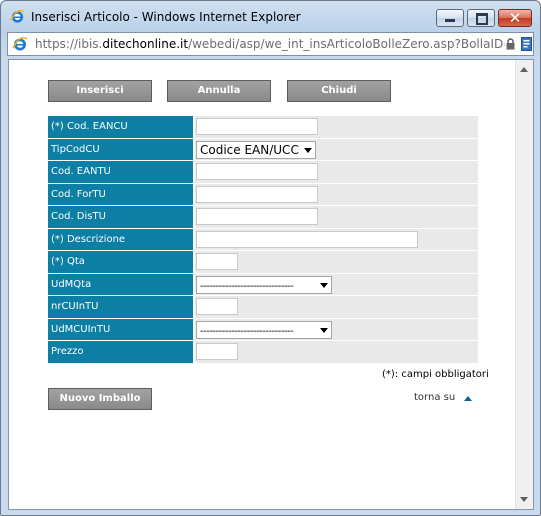 The width and height of the screenshot is (541, 516). I want to click on form-row-qta: (*) Qta, so click(263, 262).